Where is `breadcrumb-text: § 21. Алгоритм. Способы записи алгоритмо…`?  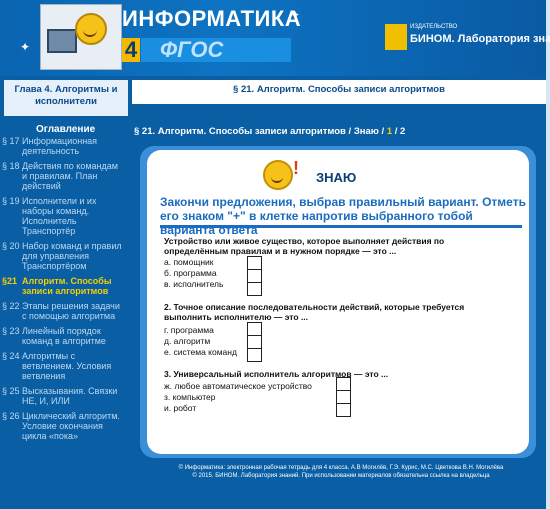 breadcrumb-text: § 21. Алгоритм. Способы записи алгоритмо… is located at coordinates (259, 131).